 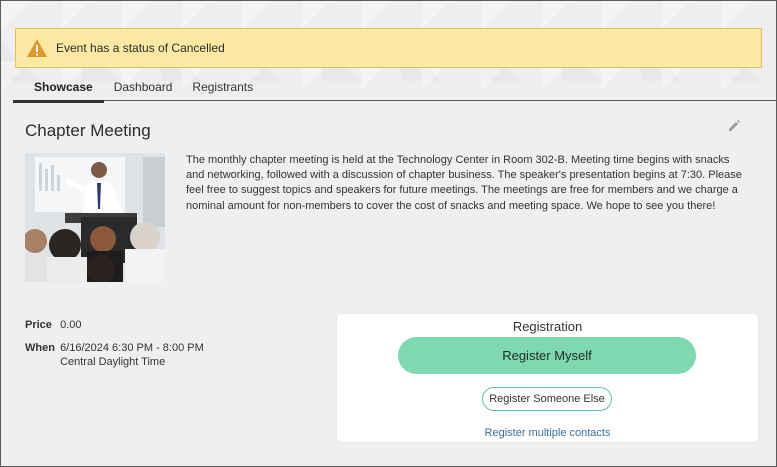 What do you see at coordinates (394, 89) in the screenshot?
I see `tab-bar: Showcase Dashboard Registrants` at bounding box center [394, 89].